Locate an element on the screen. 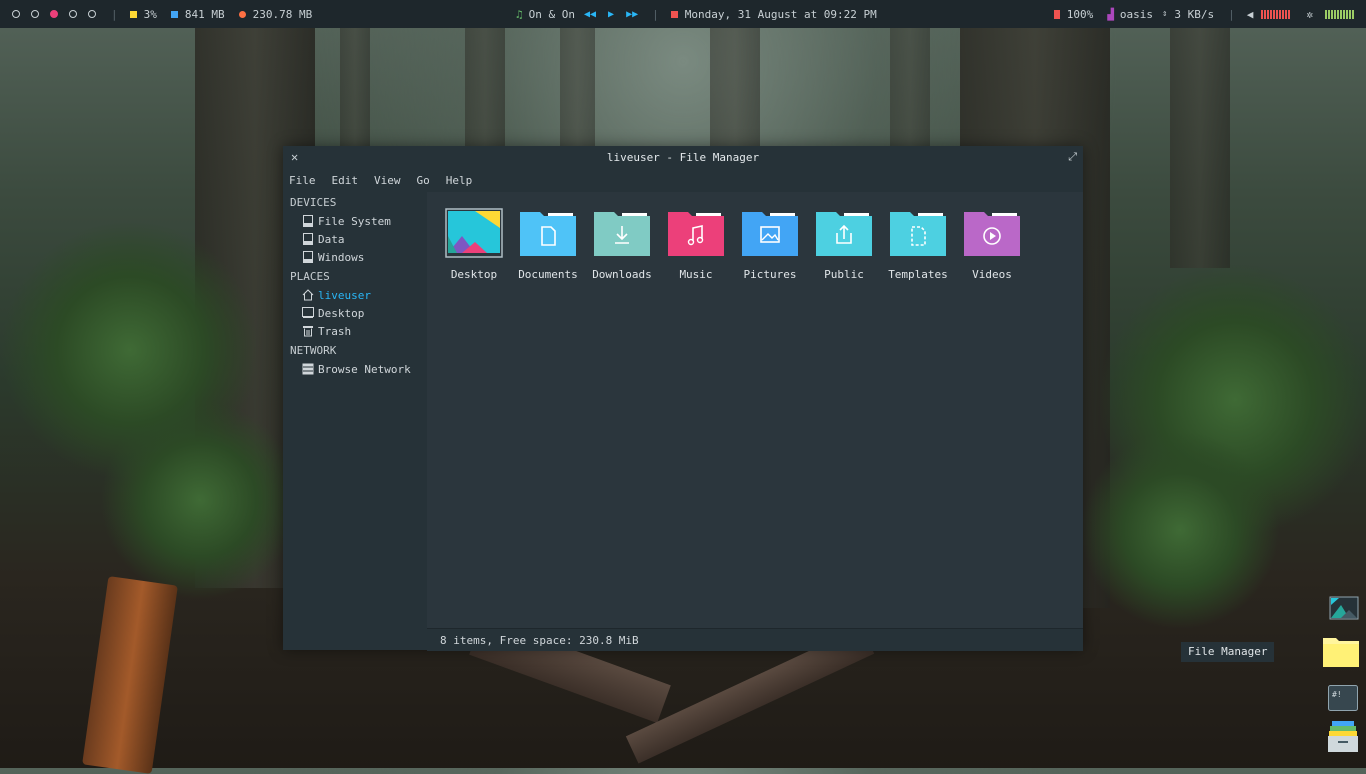 The width and height of the screenshot is (1366, 774). file-item-pictures: Pictures is located at coordinates (770, 244).